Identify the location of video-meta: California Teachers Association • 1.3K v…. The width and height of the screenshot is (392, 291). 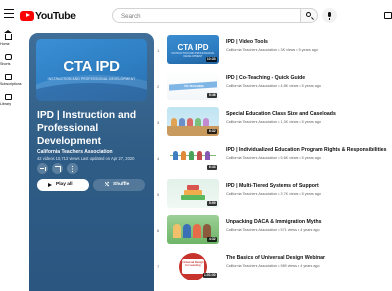
(273, 122).